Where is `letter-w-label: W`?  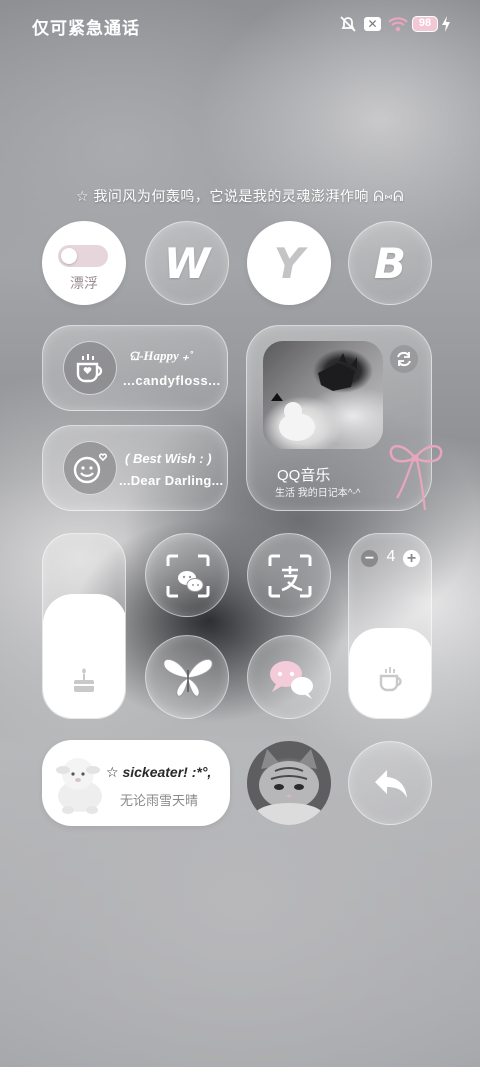 letter-w-label: W is located at coordinates (187, 263).